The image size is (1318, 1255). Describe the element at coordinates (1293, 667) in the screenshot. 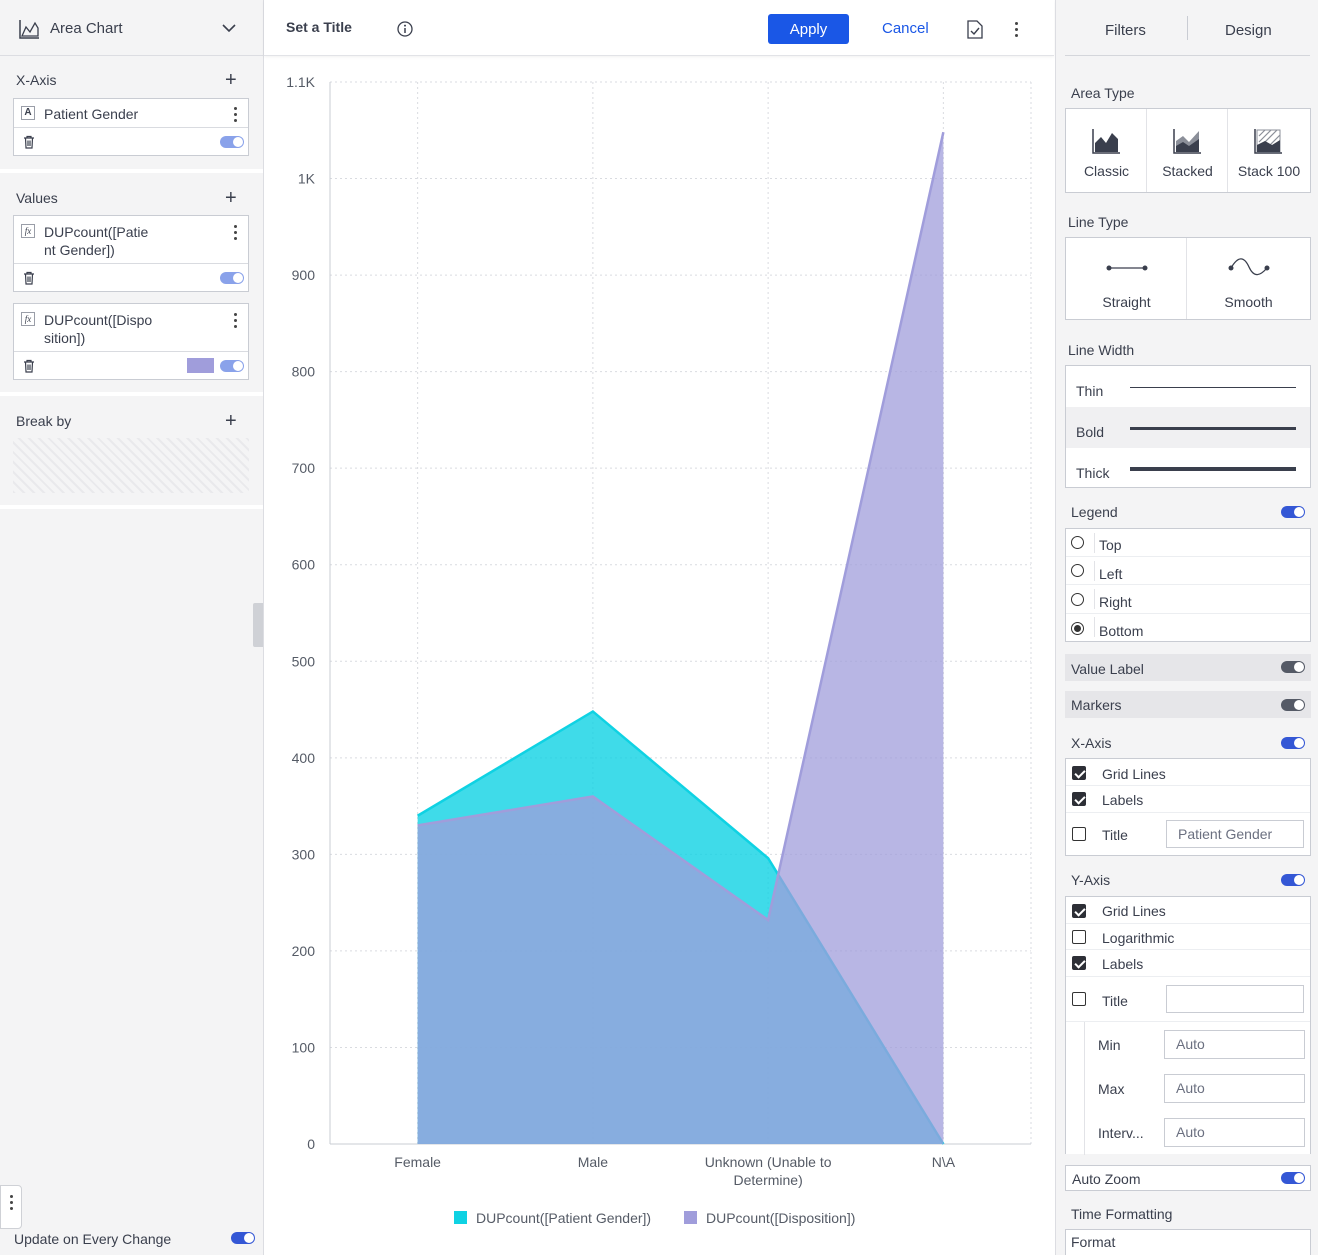

I see `value-label-toggle` at that location.